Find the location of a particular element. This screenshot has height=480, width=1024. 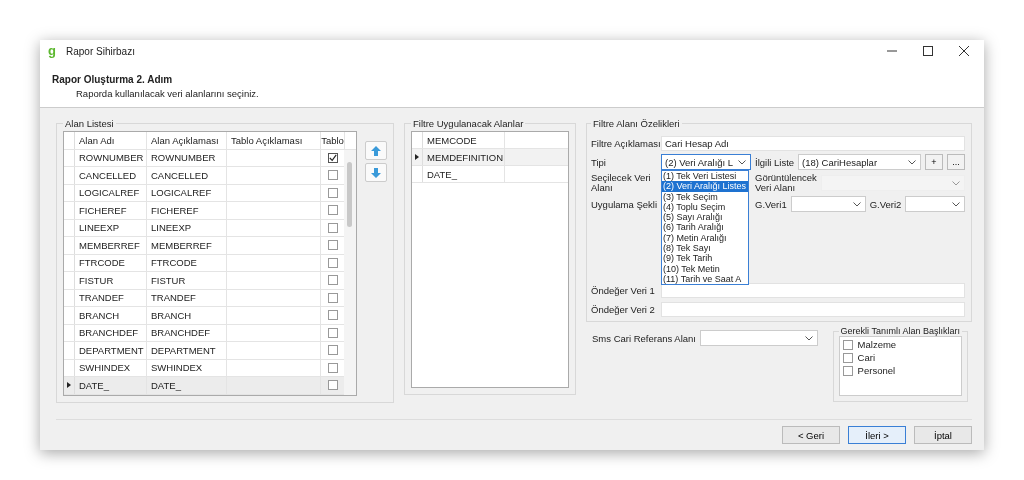

table-cell: MEMDEFINITION is located at coordinates (464, 157).